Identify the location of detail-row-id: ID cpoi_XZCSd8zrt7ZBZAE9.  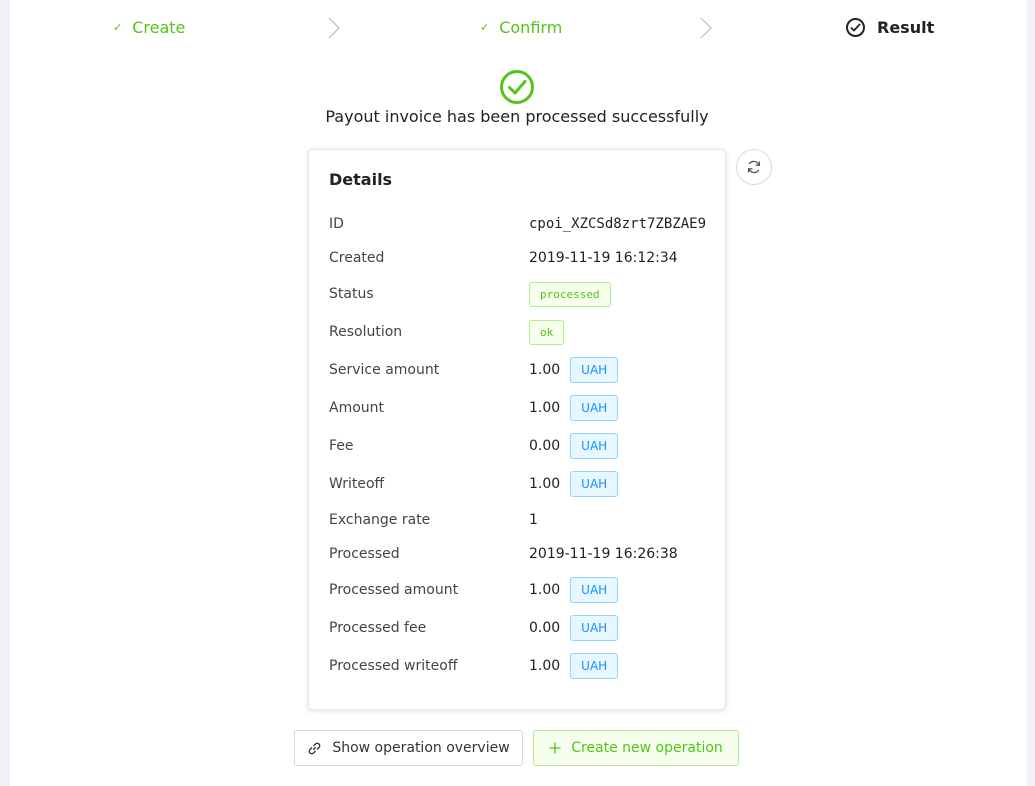
(519, 224).